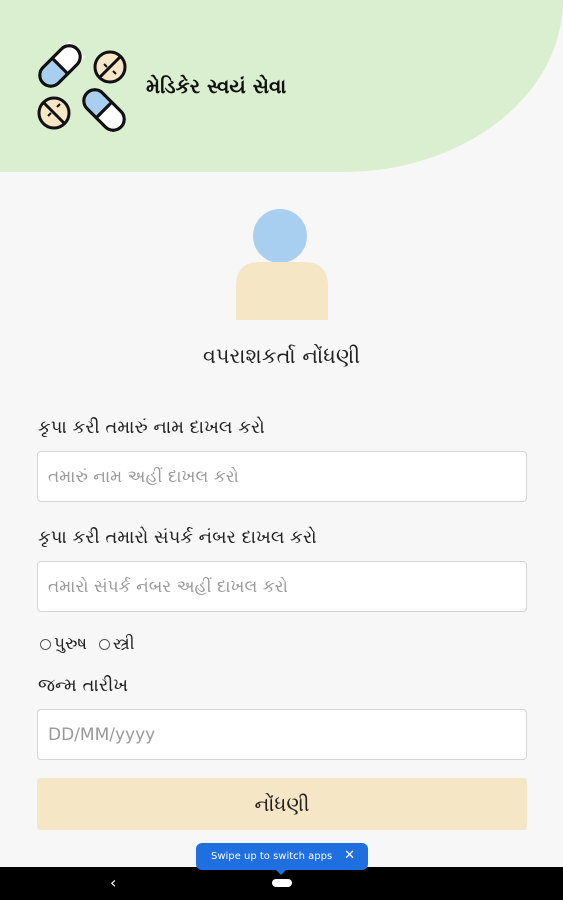 The width and height of the screenshot is (563, 900). Describe the element at coordinates (349, 855) in the screenshot. I see `close-icon: ✕` at that location.